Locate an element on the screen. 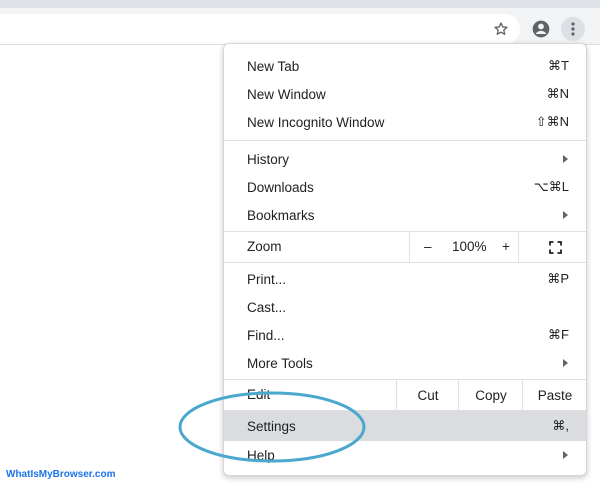 This screenshot has width=600, height=484. zoom-level: 100% is located at coordinates (469, 246).